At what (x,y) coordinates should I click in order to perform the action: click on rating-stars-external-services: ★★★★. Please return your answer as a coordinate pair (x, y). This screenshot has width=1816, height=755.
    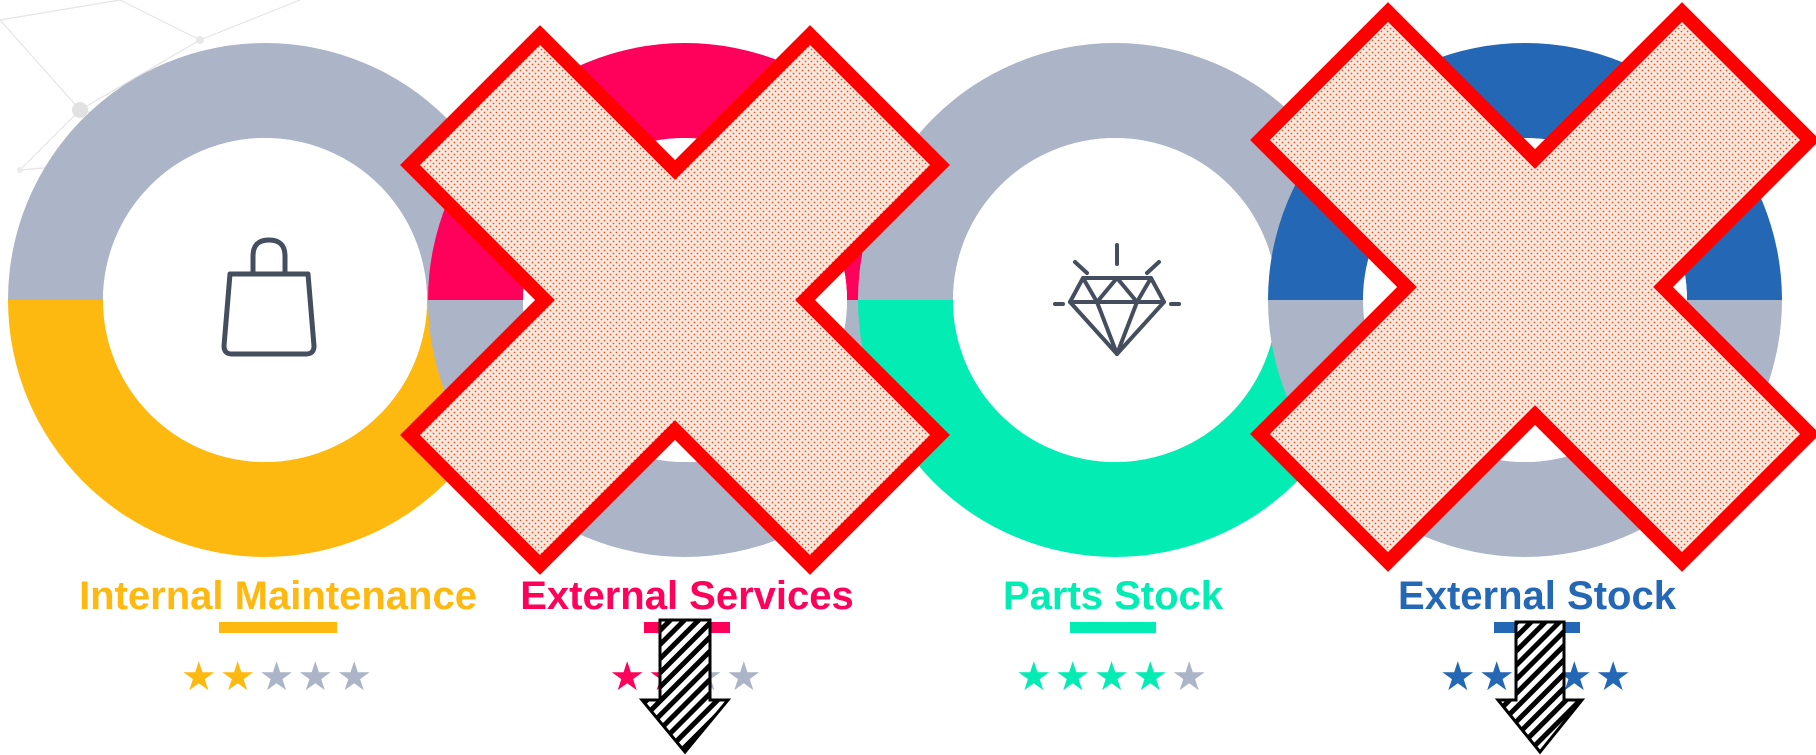
    Looking at the image, I should click on (686, 677).